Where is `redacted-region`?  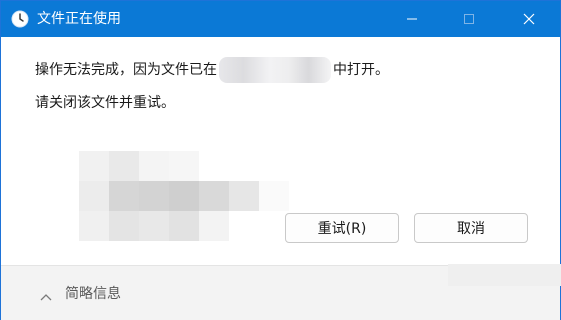
redacted-region is located at coordinates (504, 275).